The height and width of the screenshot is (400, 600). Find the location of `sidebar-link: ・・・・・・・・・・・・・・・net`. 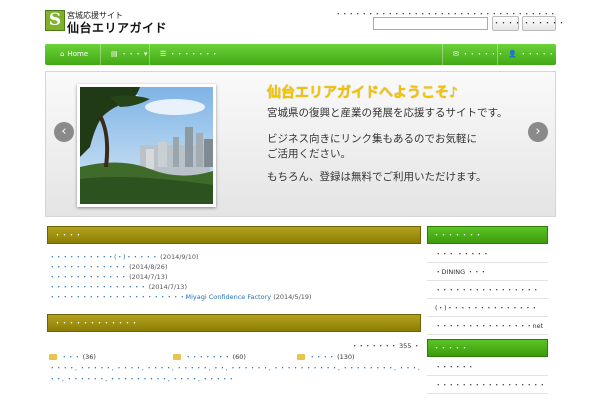

sidebar-link: ・・・・・・・・・・・・・・・net is located at coordinates (487, 326).